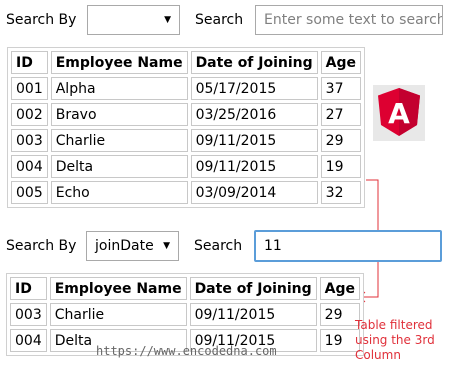 The image size is (458, 367). I want to click on table-cell: Bravo, so click(119, 114).